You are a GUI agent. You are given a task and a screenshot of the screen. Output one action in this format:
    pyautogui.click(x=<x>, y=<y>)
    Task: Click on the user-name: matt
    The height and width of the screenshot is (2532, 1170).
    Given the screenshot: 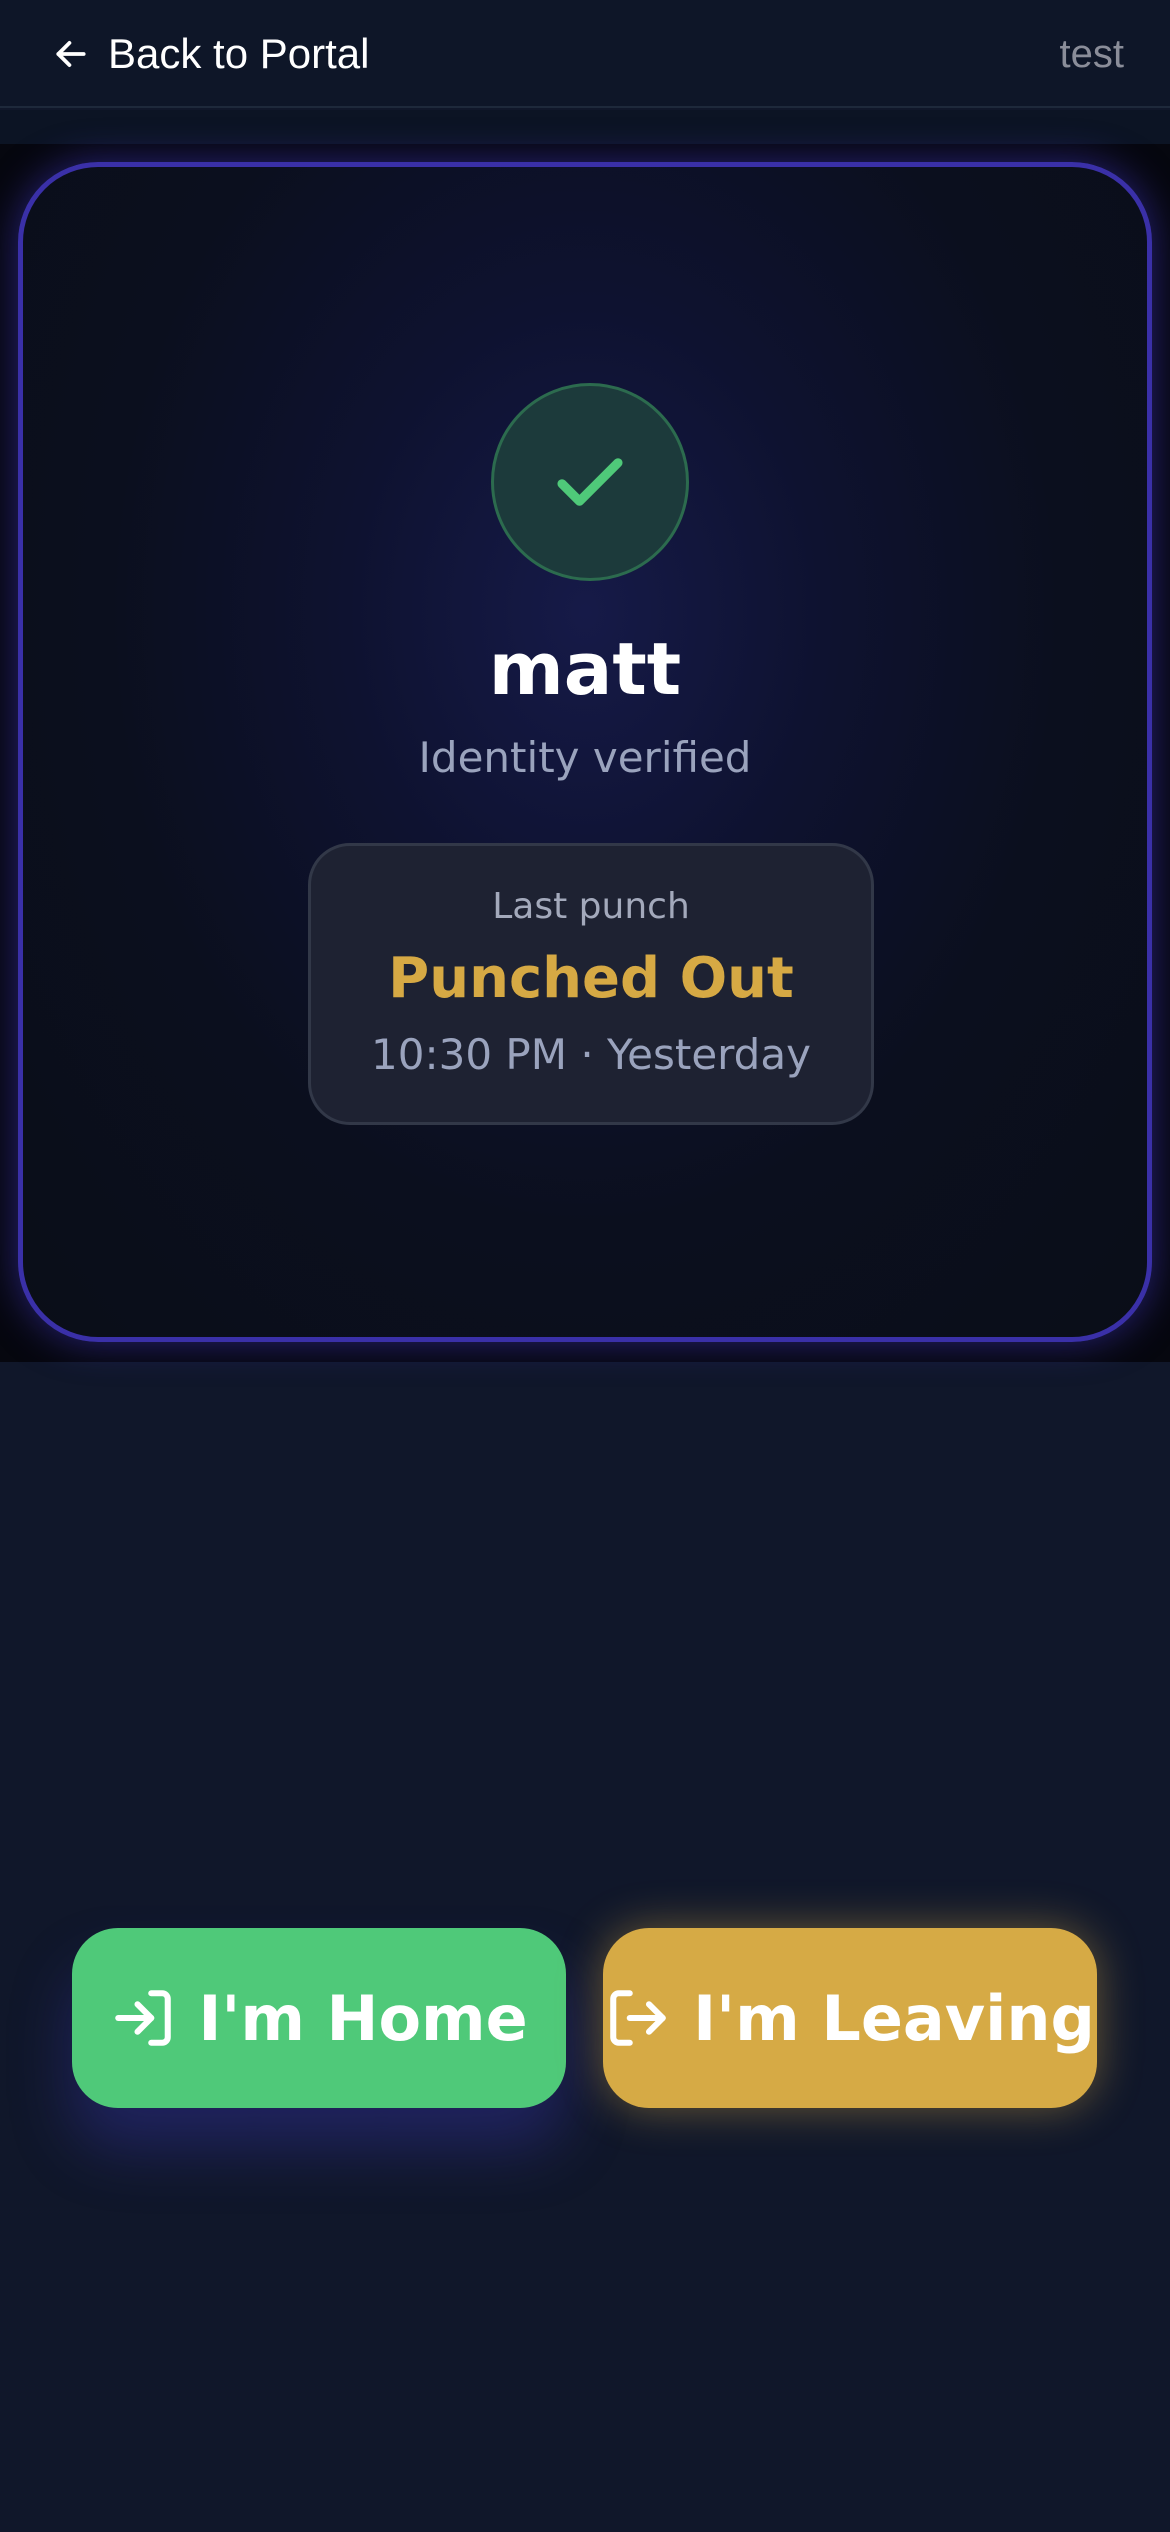 What is the action you would take?
    pyautogui.click(x=585, y=669)
    